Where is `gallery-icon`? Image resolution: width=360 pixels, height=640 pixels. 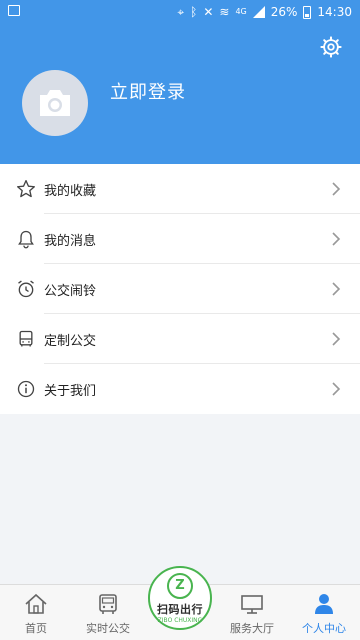
gallery-icon is located at coordinates (14, 10).